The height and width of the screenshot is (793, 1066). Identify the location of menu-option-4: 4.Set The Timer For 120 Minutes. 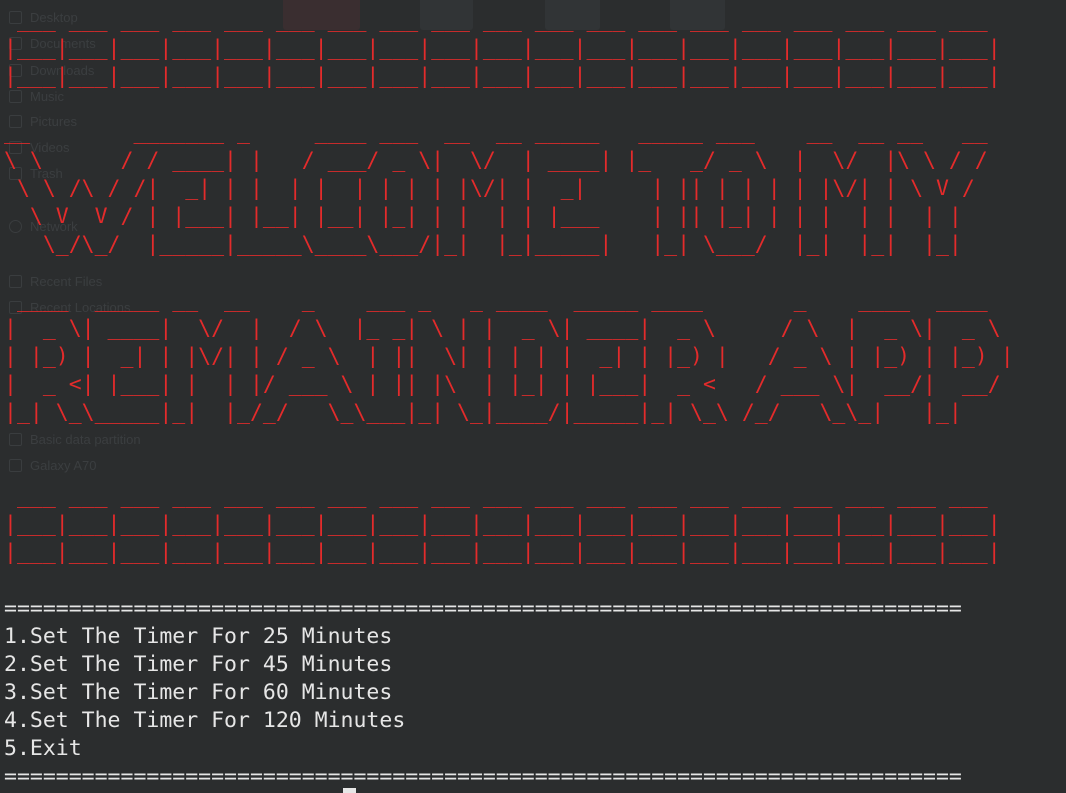
(205, 720).